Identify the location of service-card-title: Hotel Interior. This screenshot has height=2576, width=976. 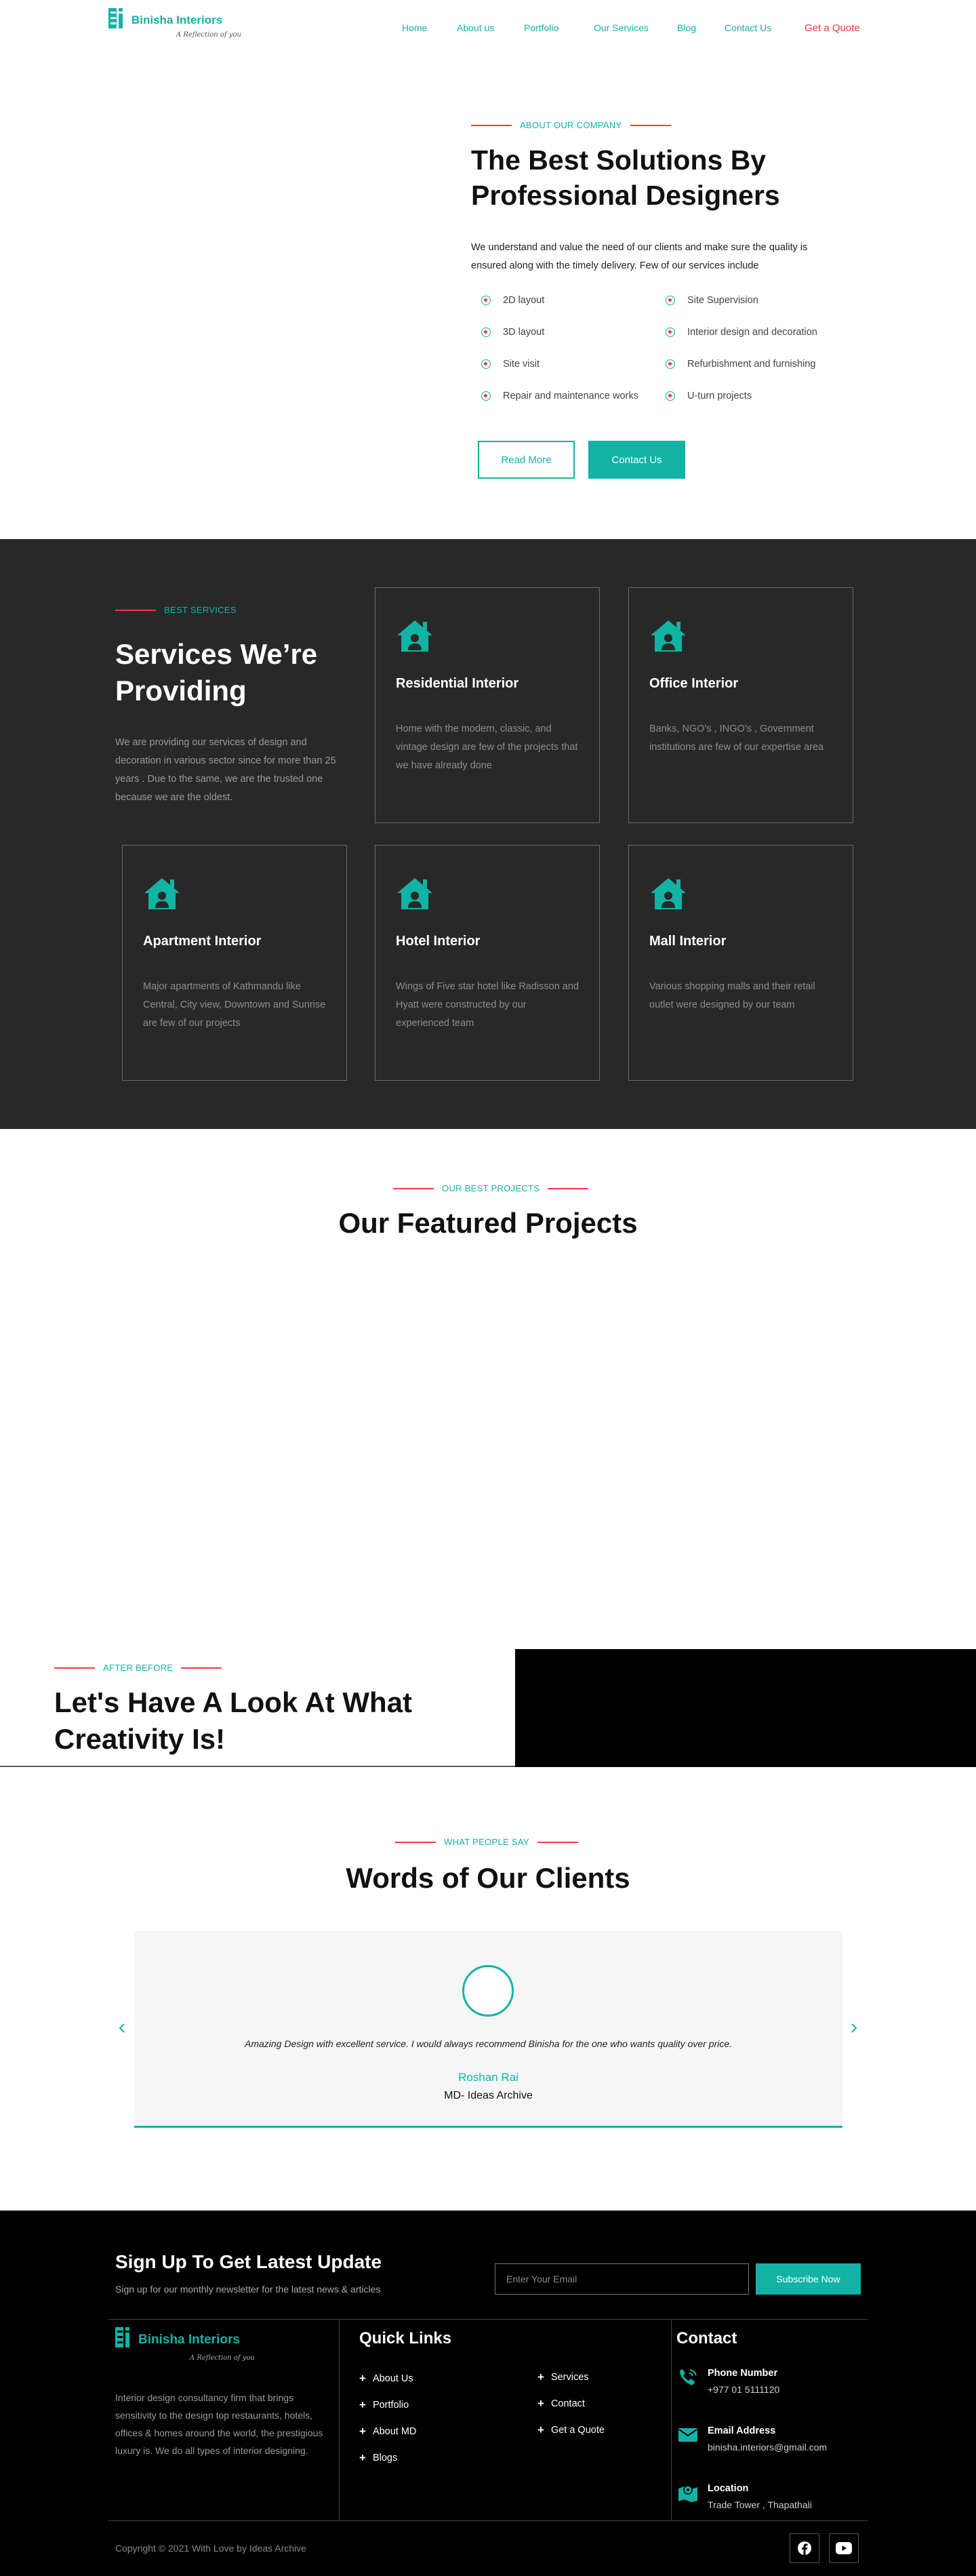
(439, 942).